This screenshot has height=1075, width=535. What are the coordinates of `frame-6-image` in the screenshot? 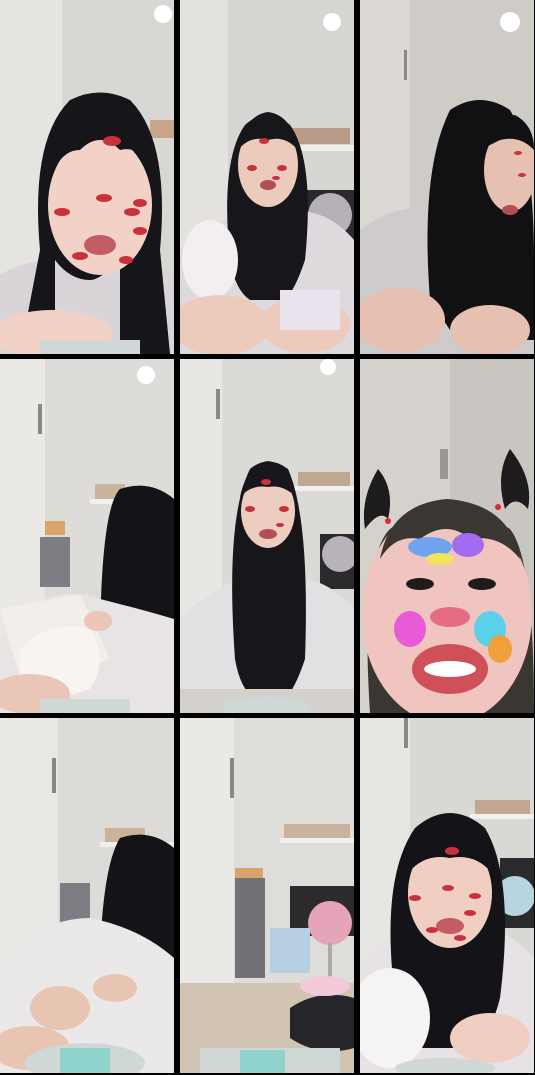 It's located at (447, 536).